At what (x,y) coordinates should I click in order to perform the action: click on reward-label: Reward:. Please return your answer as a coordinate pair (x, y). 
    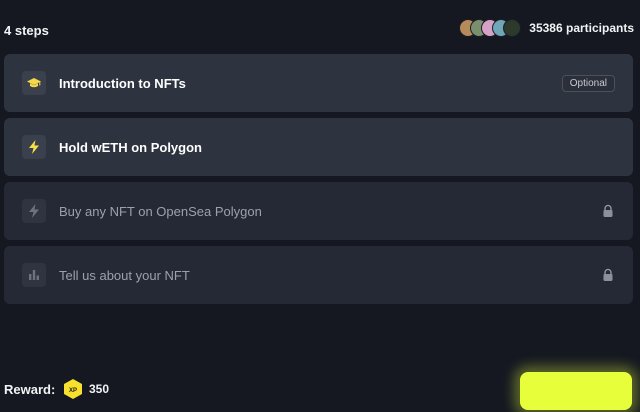
    Looking at the image, I should click on (30, 389).